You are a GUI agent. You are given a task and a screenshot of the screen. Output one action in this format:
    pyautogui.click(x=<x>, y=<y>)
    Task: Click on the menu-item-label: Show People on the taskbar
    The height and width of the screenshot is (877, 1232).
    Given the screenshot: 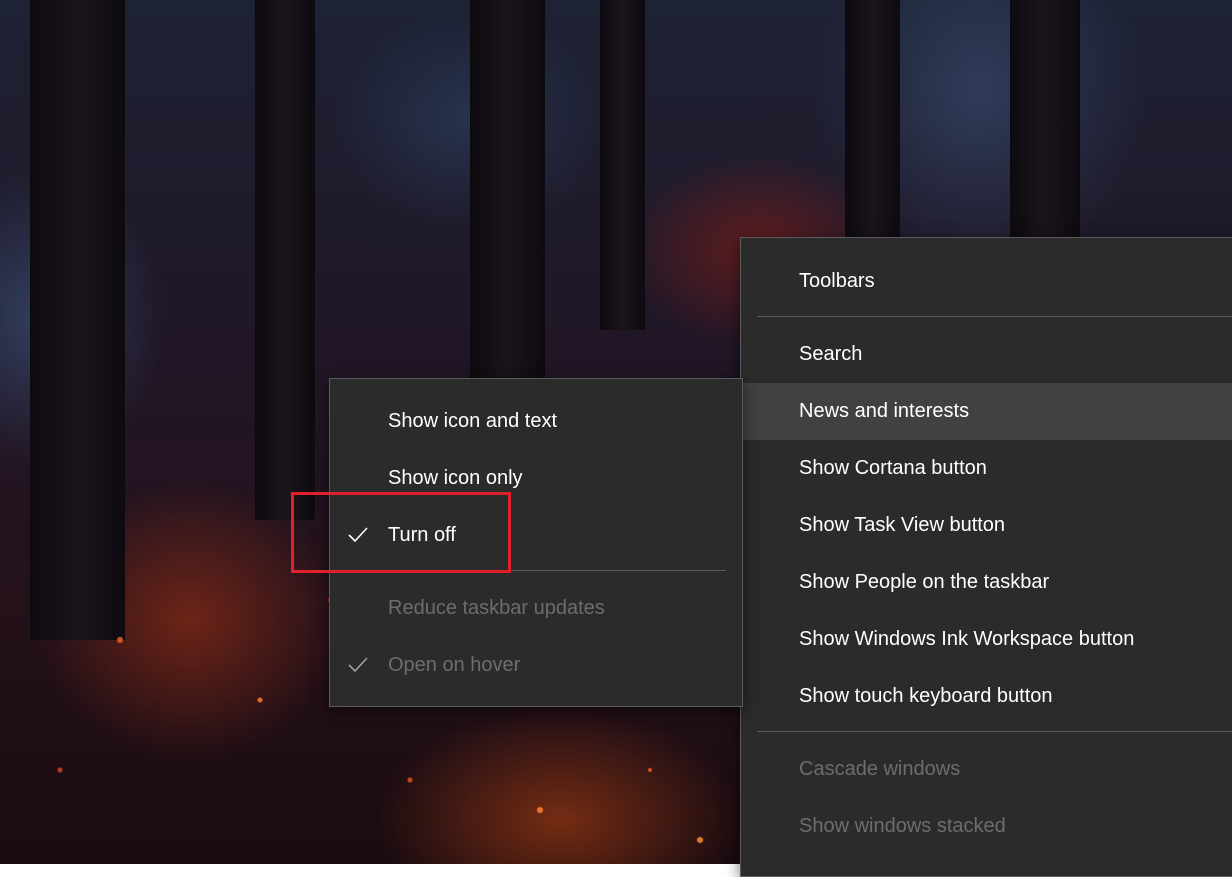 What is the action you would take?
    pyautogui.click(x=924, y=582)
    